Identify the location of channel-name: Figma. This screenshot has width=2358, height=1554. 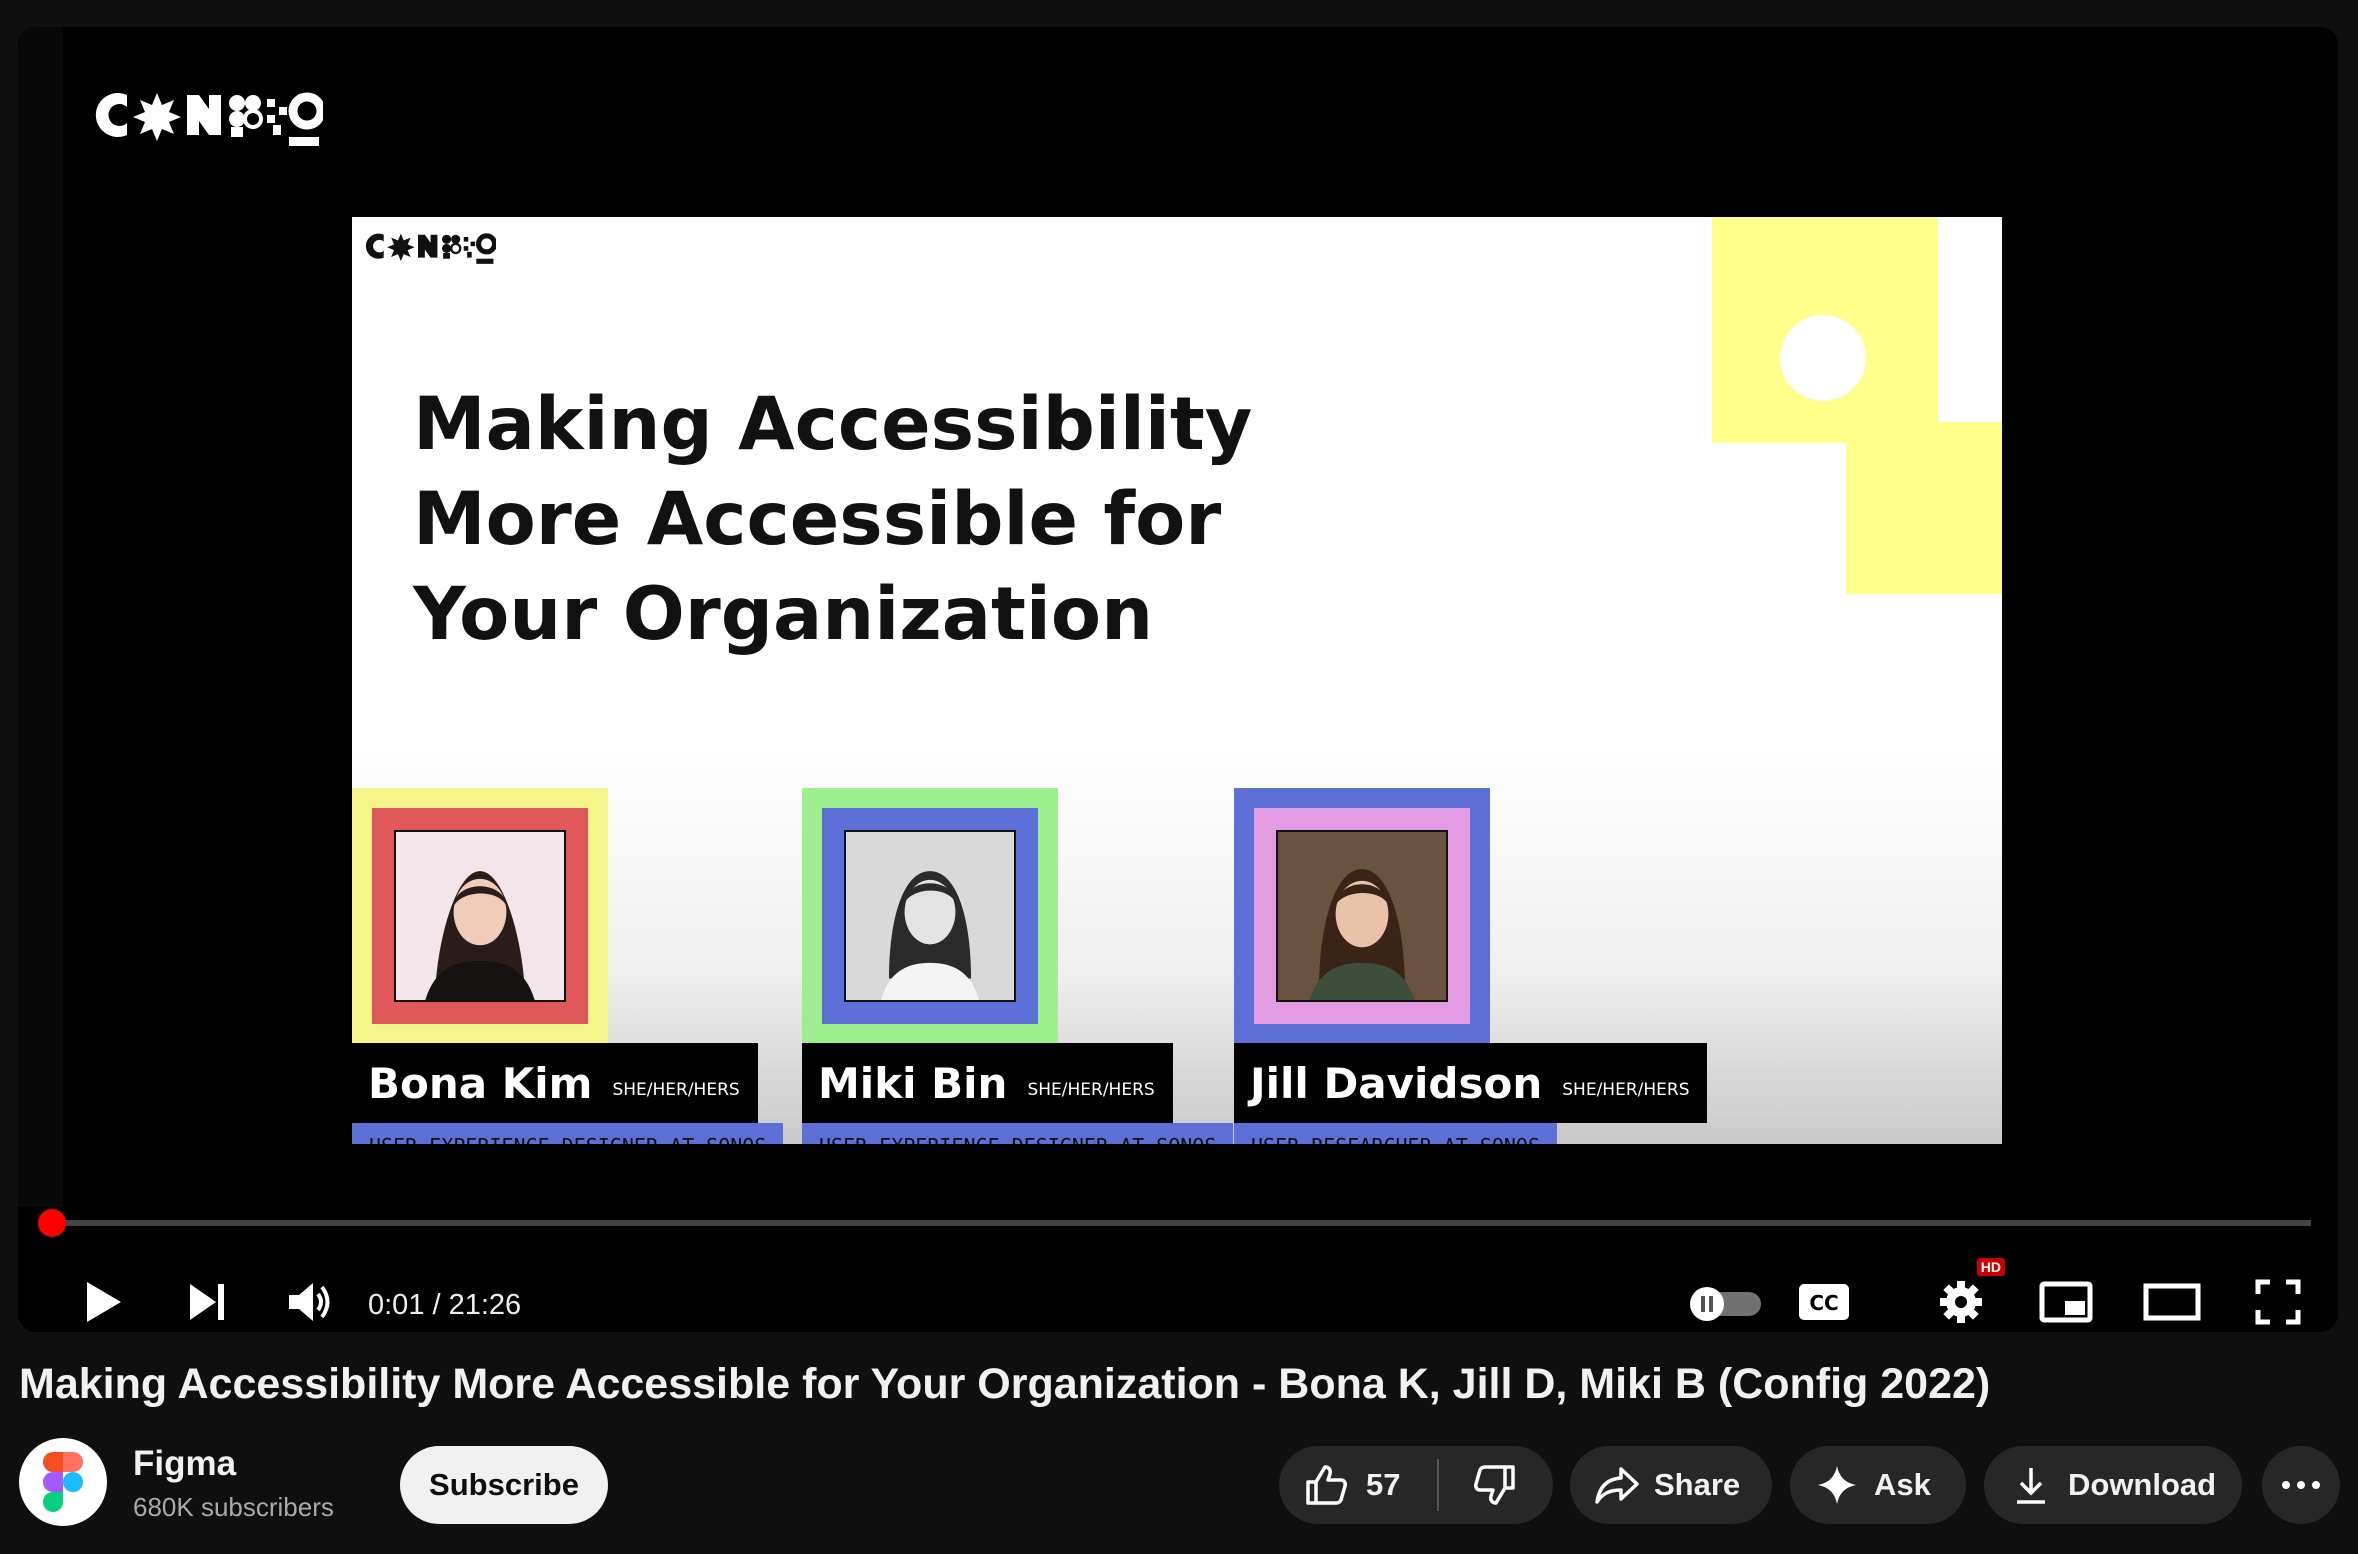
(184, 1464).